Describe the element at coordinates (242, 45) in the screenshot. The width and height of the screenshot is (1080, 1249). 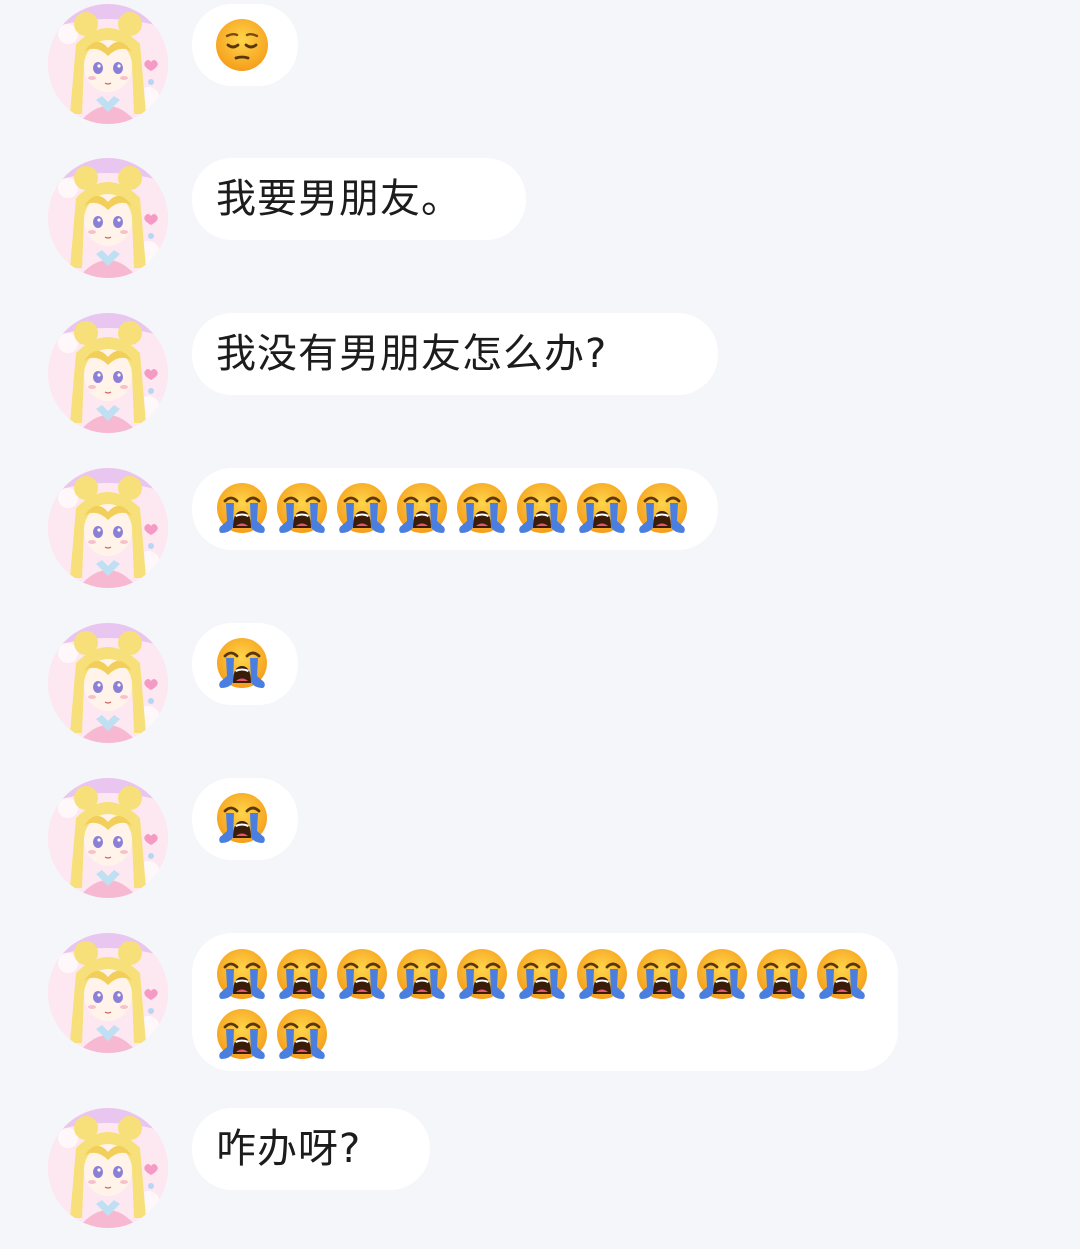
I see `pensive-face-icon` at that location.